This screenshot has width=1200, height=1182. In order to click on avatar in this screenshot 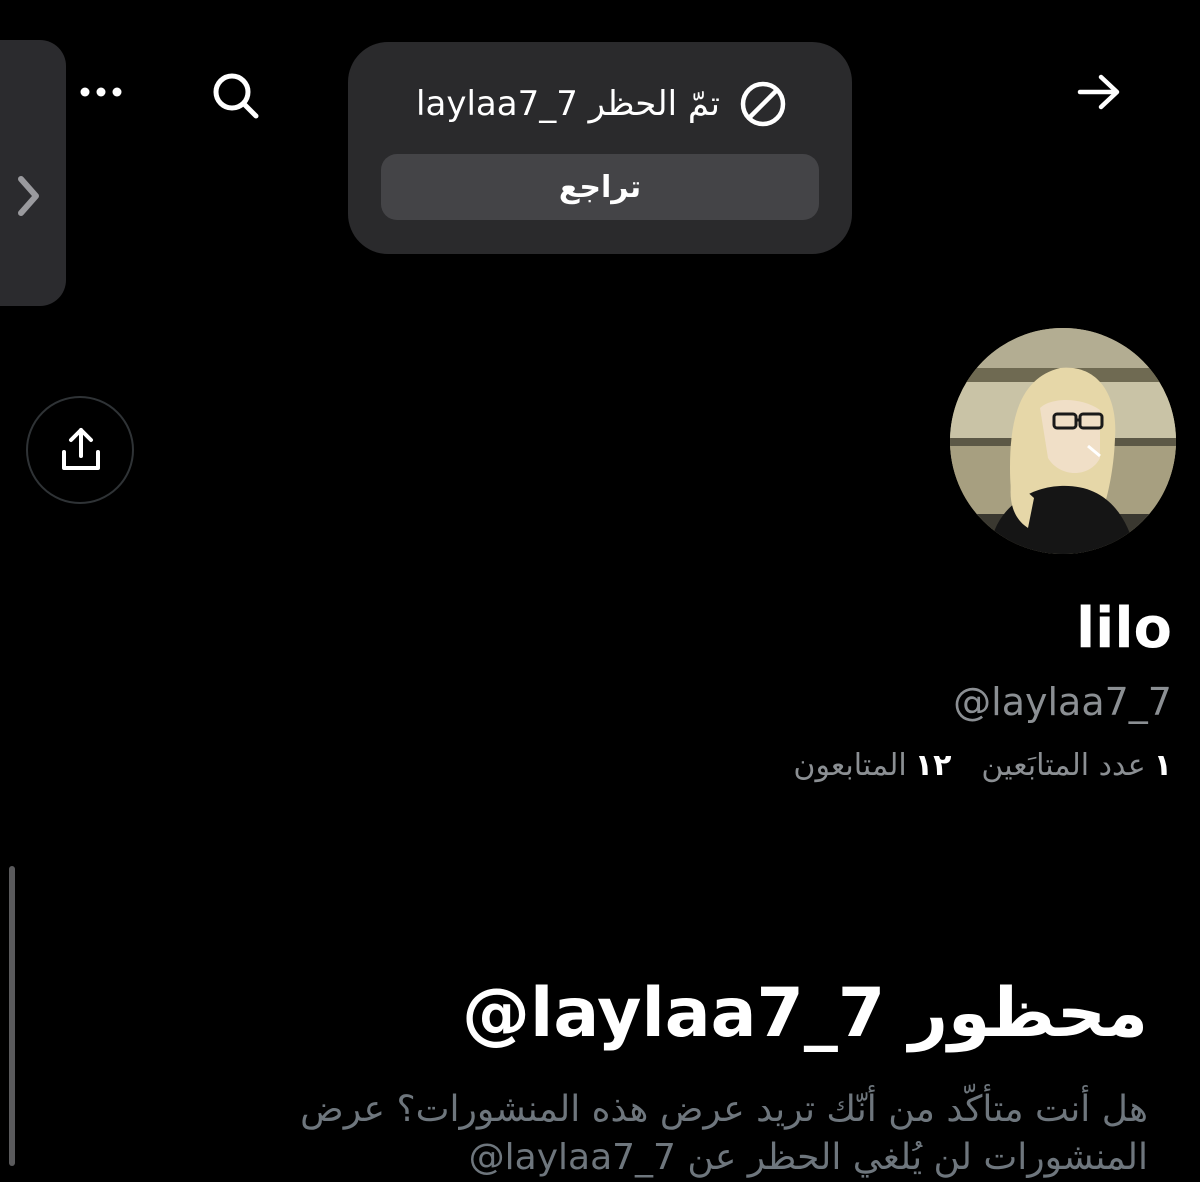, I will do `click(1063, 441)`.